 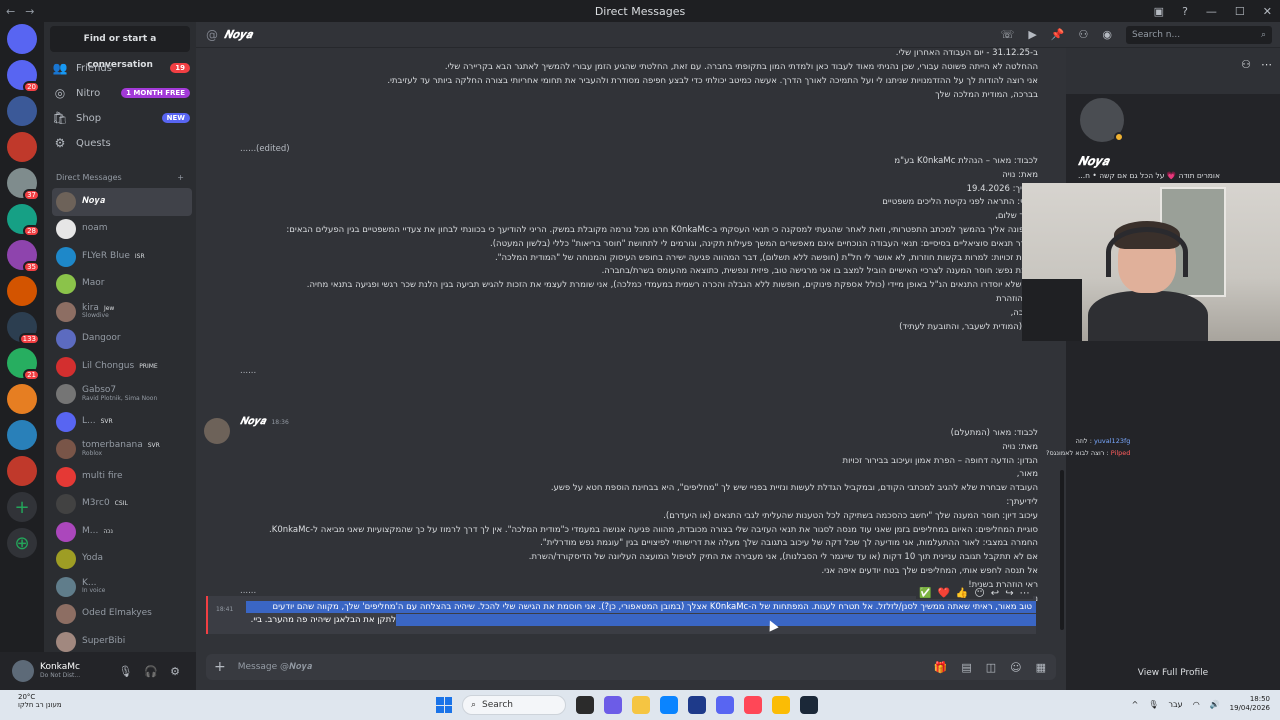 What do you see at coordinates (122, 395) in the screenshot?
I see `dm-item: Gabso7 Ravid Plotnik, Sima Noon` at bounding box center [122, 395].